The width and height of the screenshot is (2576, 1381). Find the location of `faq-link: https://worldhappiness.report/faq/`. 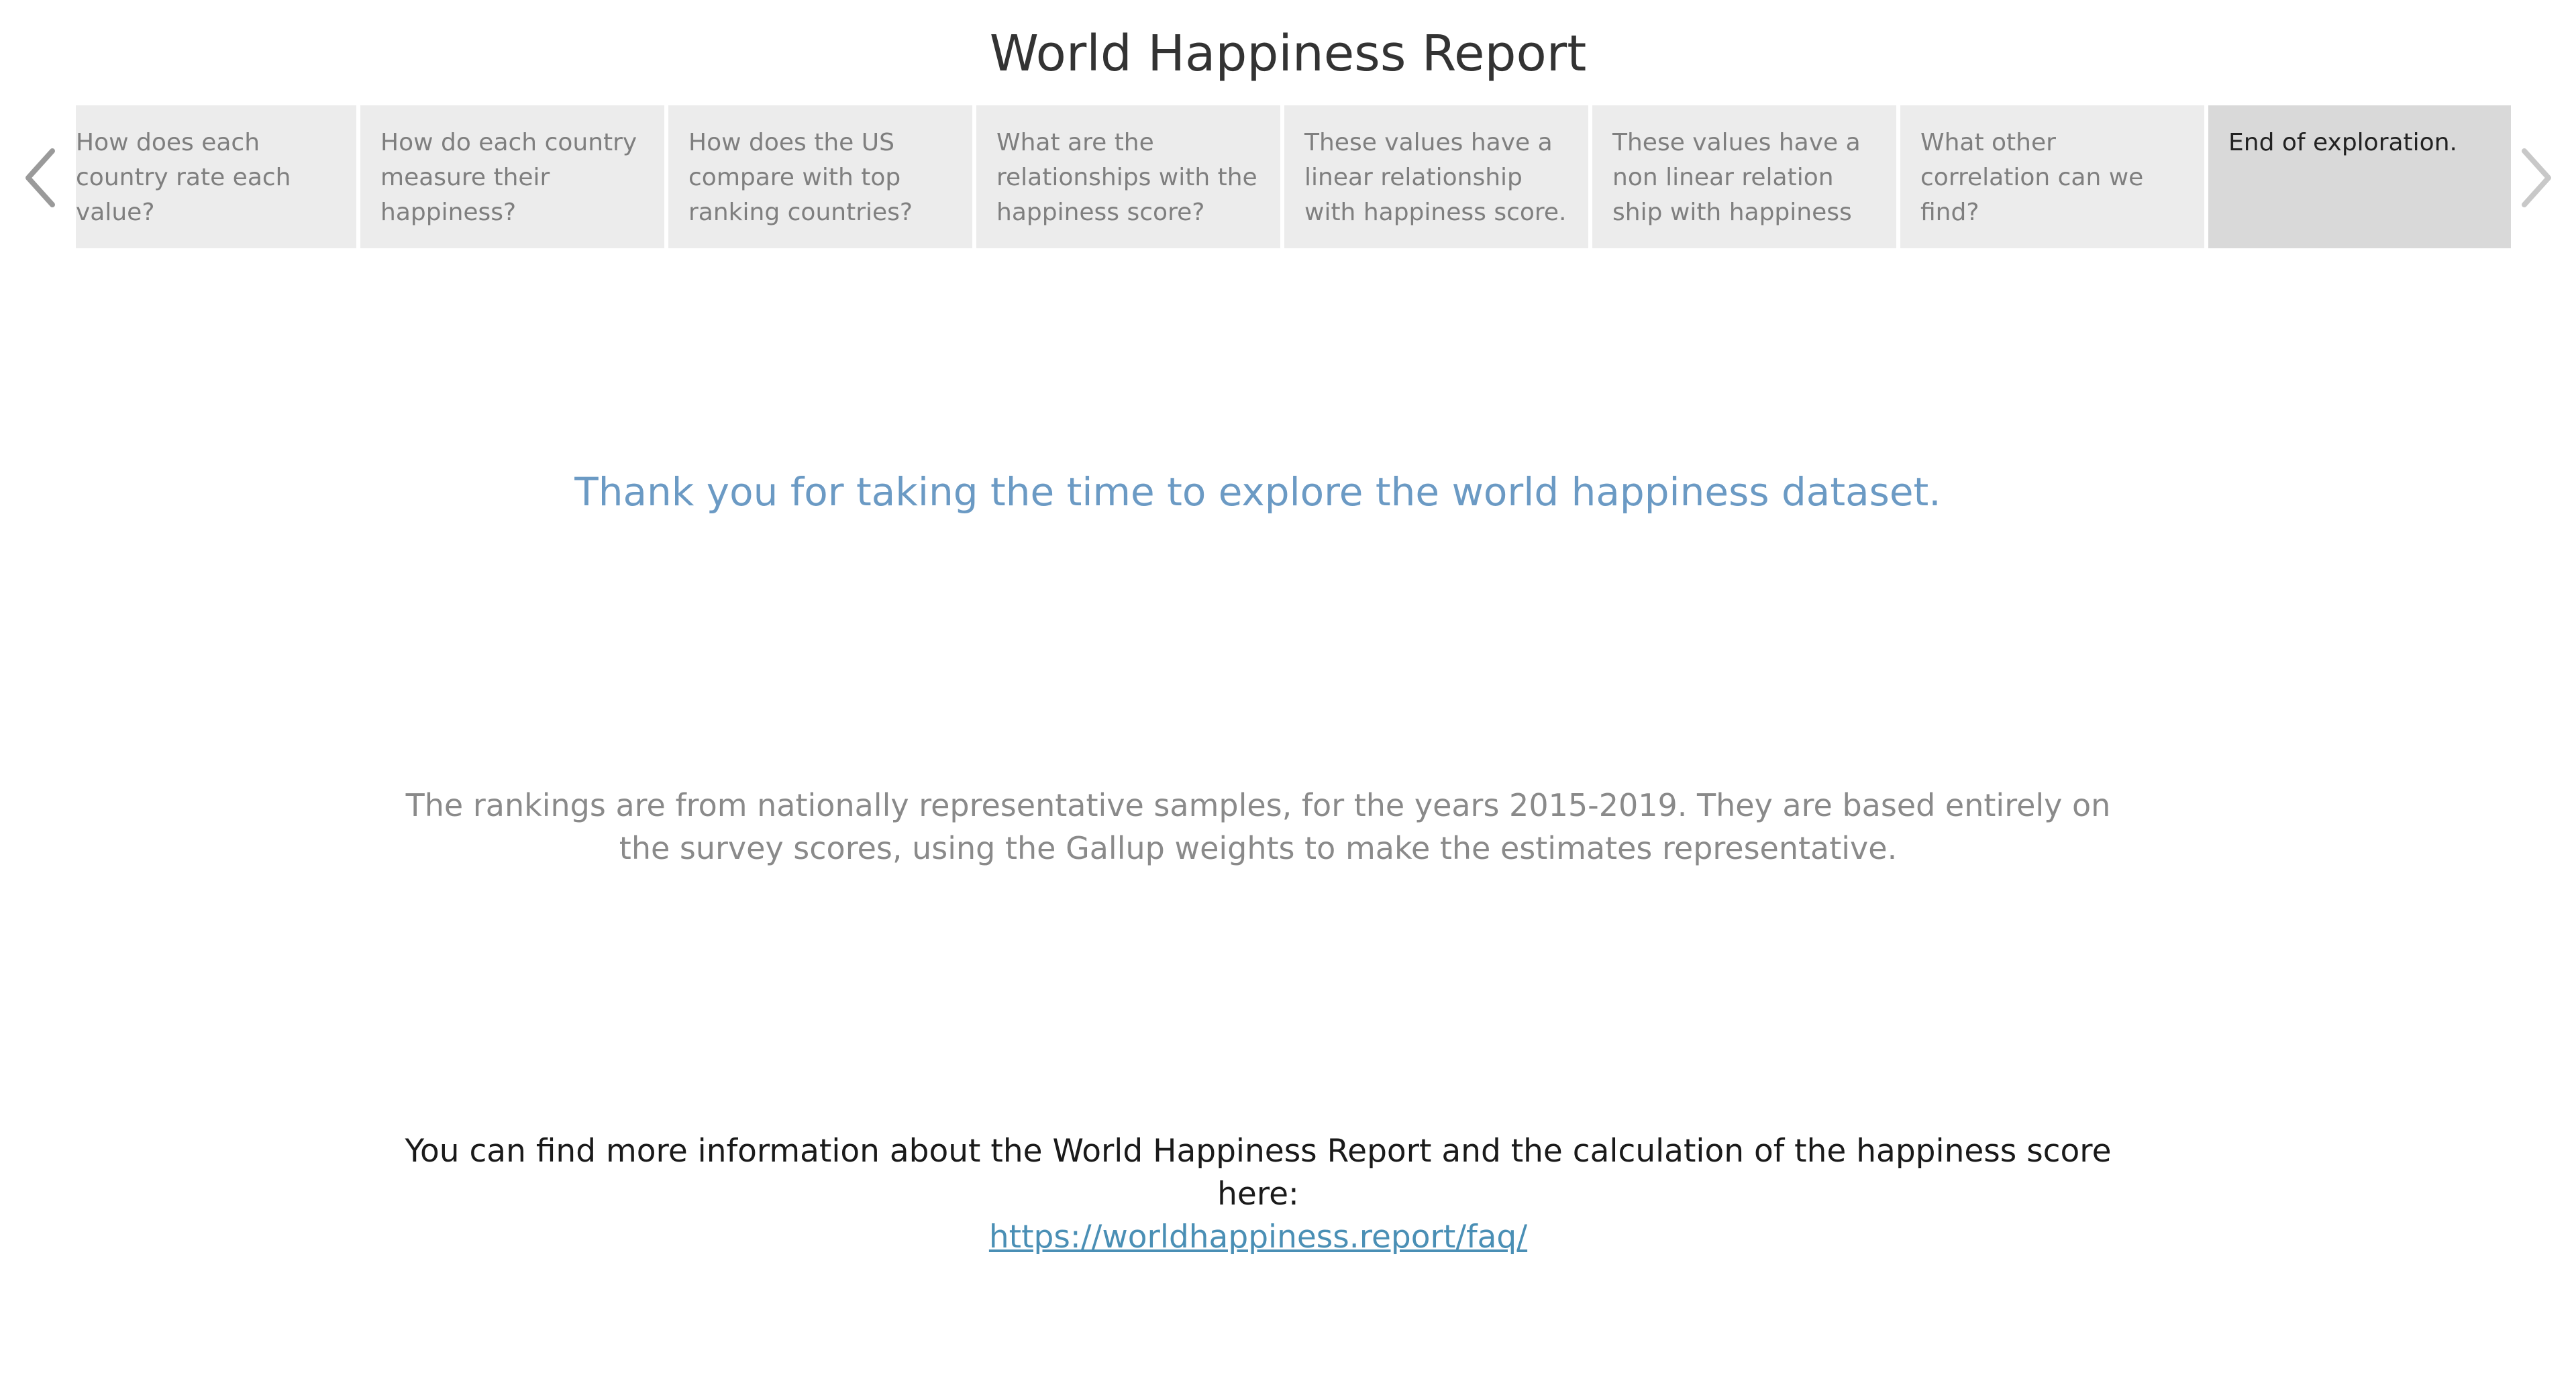

faq-link: https://worldhappiness.report/faq/ is located at coordinates (1258, 1237).